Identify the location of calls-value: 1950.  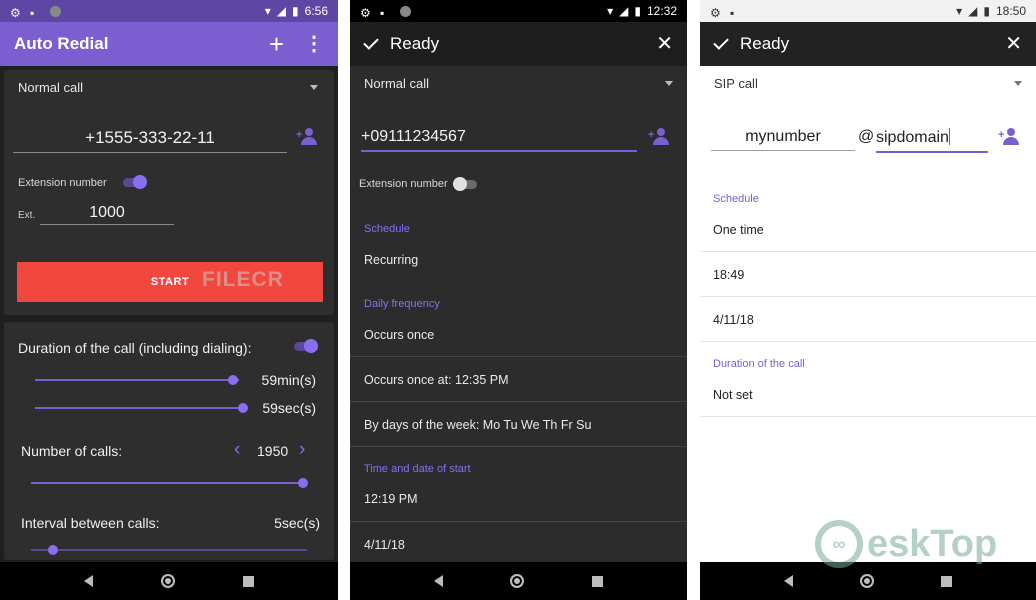
(273, 451).